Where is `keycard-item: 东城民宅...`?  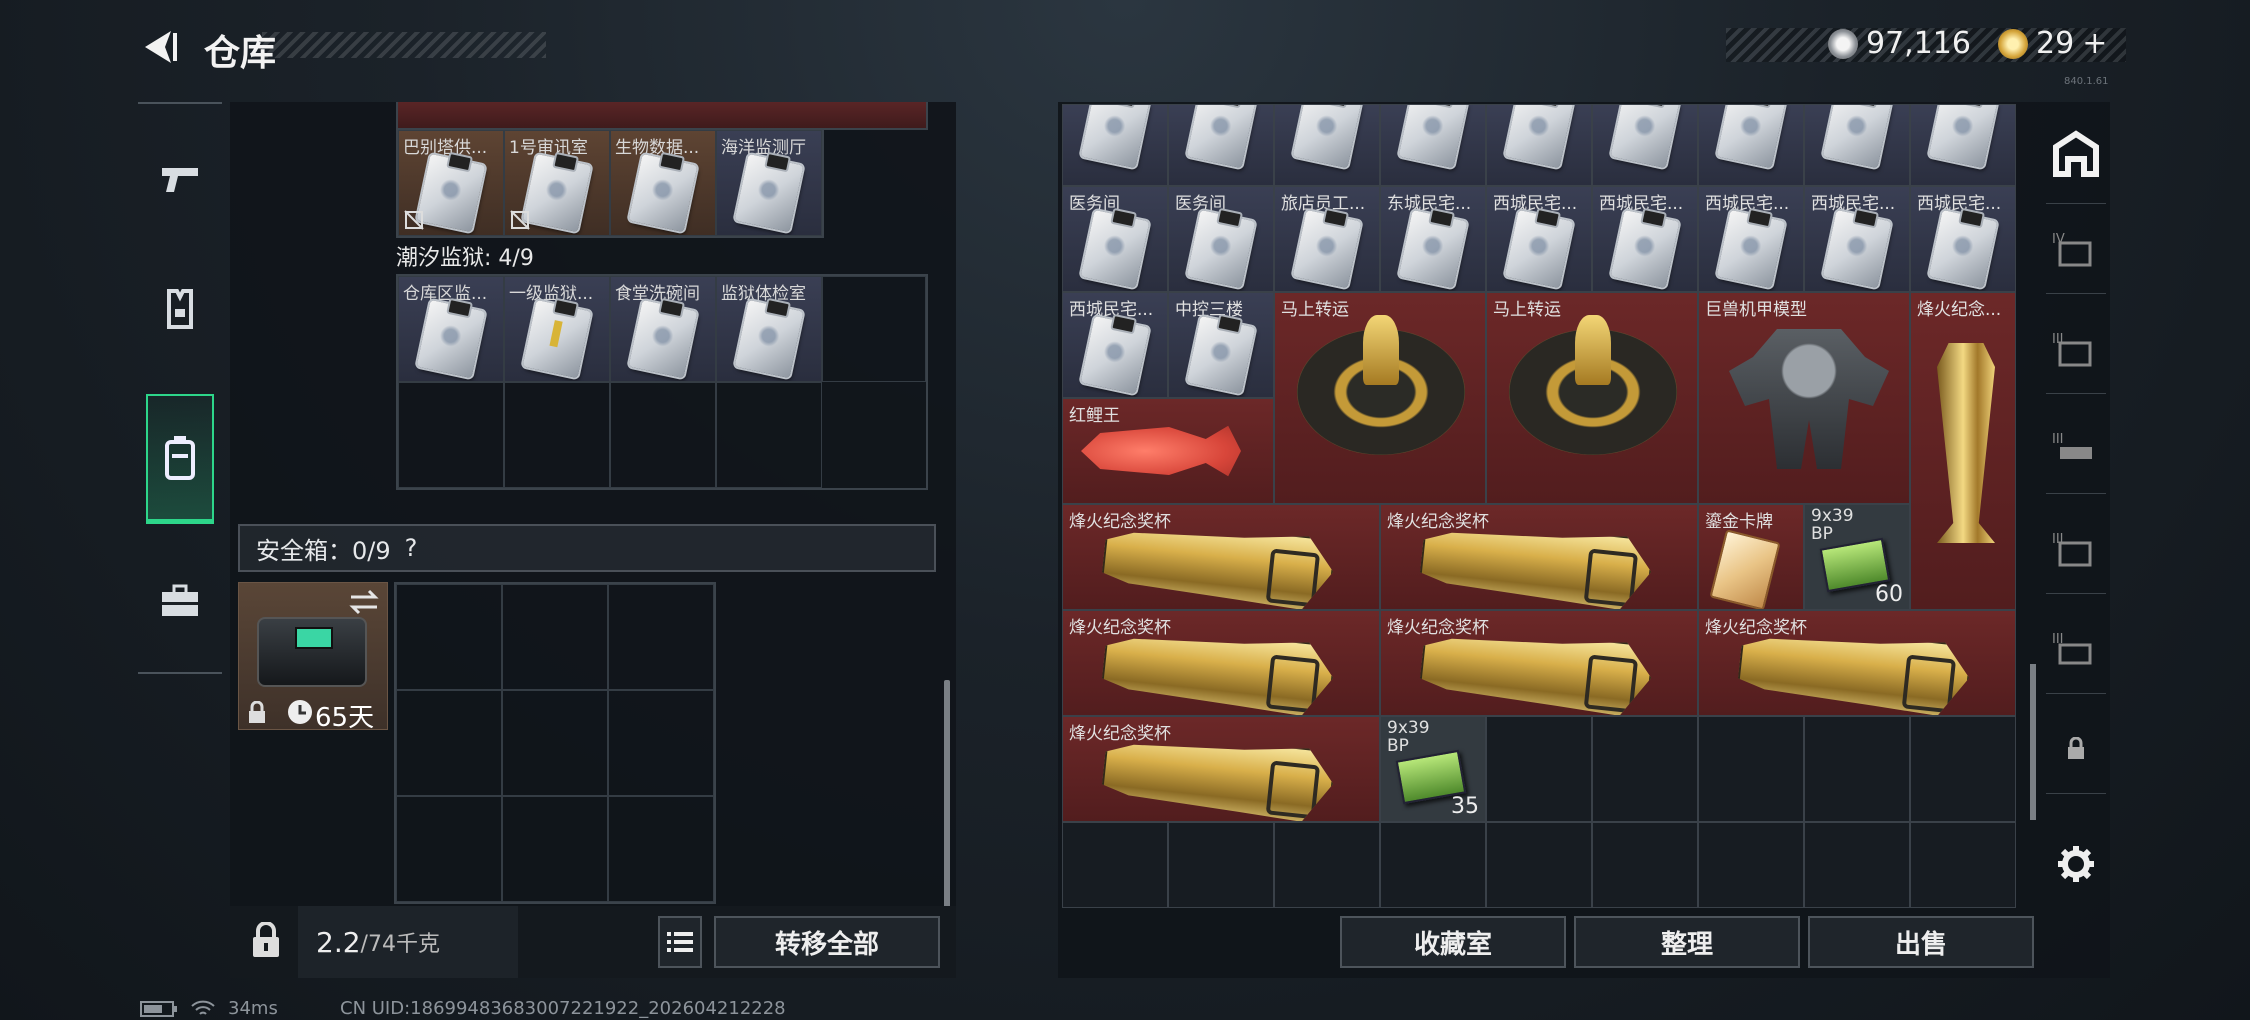 keycard-item: 东城民宅... is located at coordinates (1433, 239).